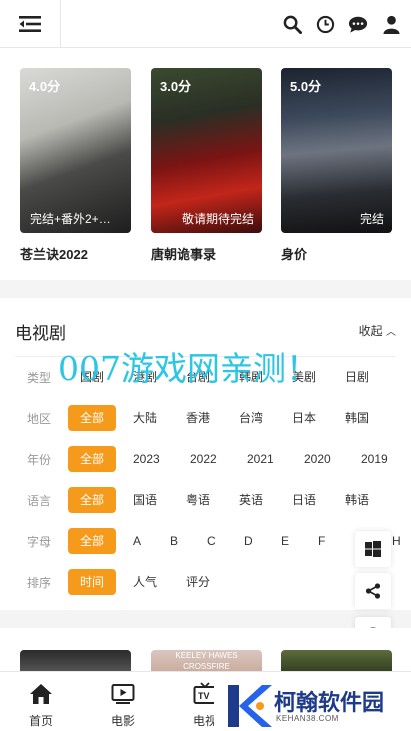 This screenshot has width=411, height=731. I want to click on menu-icon, so click(30, 24).